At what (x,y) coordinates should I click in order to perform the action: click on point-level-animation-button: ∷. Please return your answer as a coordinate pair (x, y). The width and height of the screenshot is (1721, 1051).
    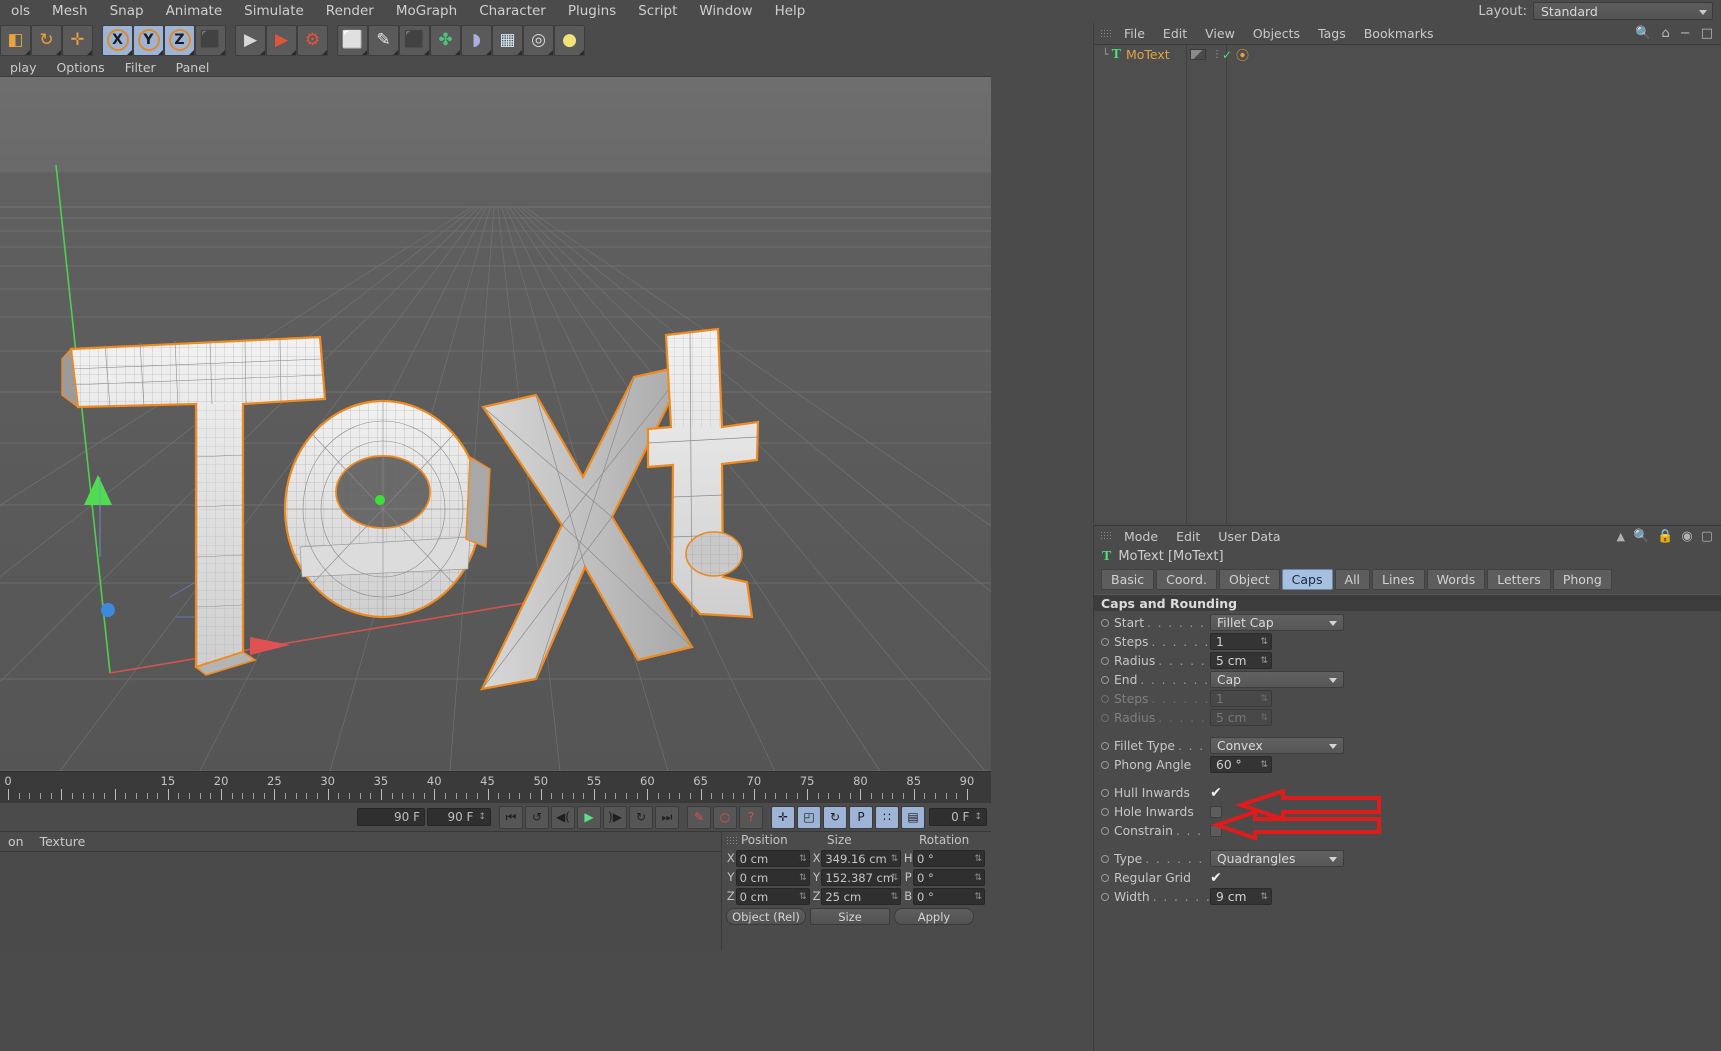
    Looking at the image, I should click on (887, 817).